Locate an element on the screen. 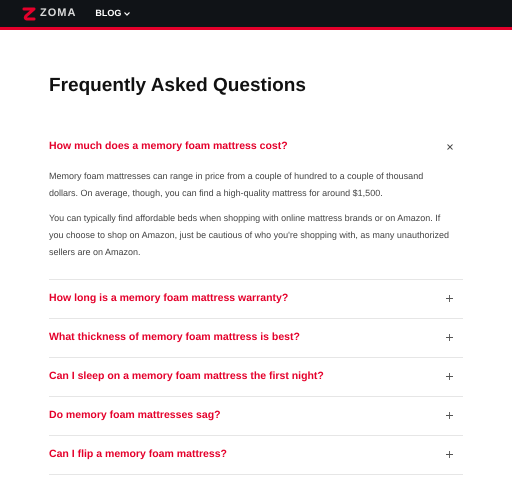  faq-question: Can I sleep on a memory foam mattress the first night? is located at coordinates (256, 377).